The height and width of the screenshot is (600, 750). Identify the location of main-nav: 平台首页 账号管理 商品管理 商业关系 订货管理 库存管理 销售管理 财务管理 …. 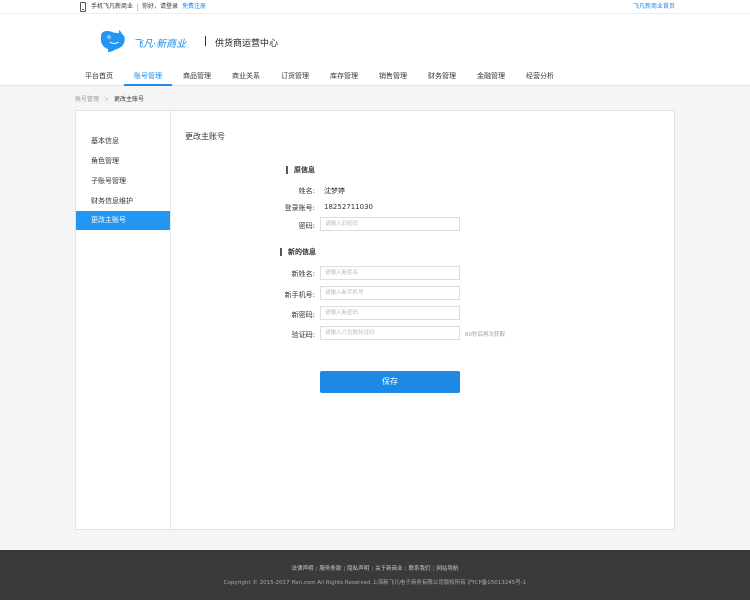
(375, 76).